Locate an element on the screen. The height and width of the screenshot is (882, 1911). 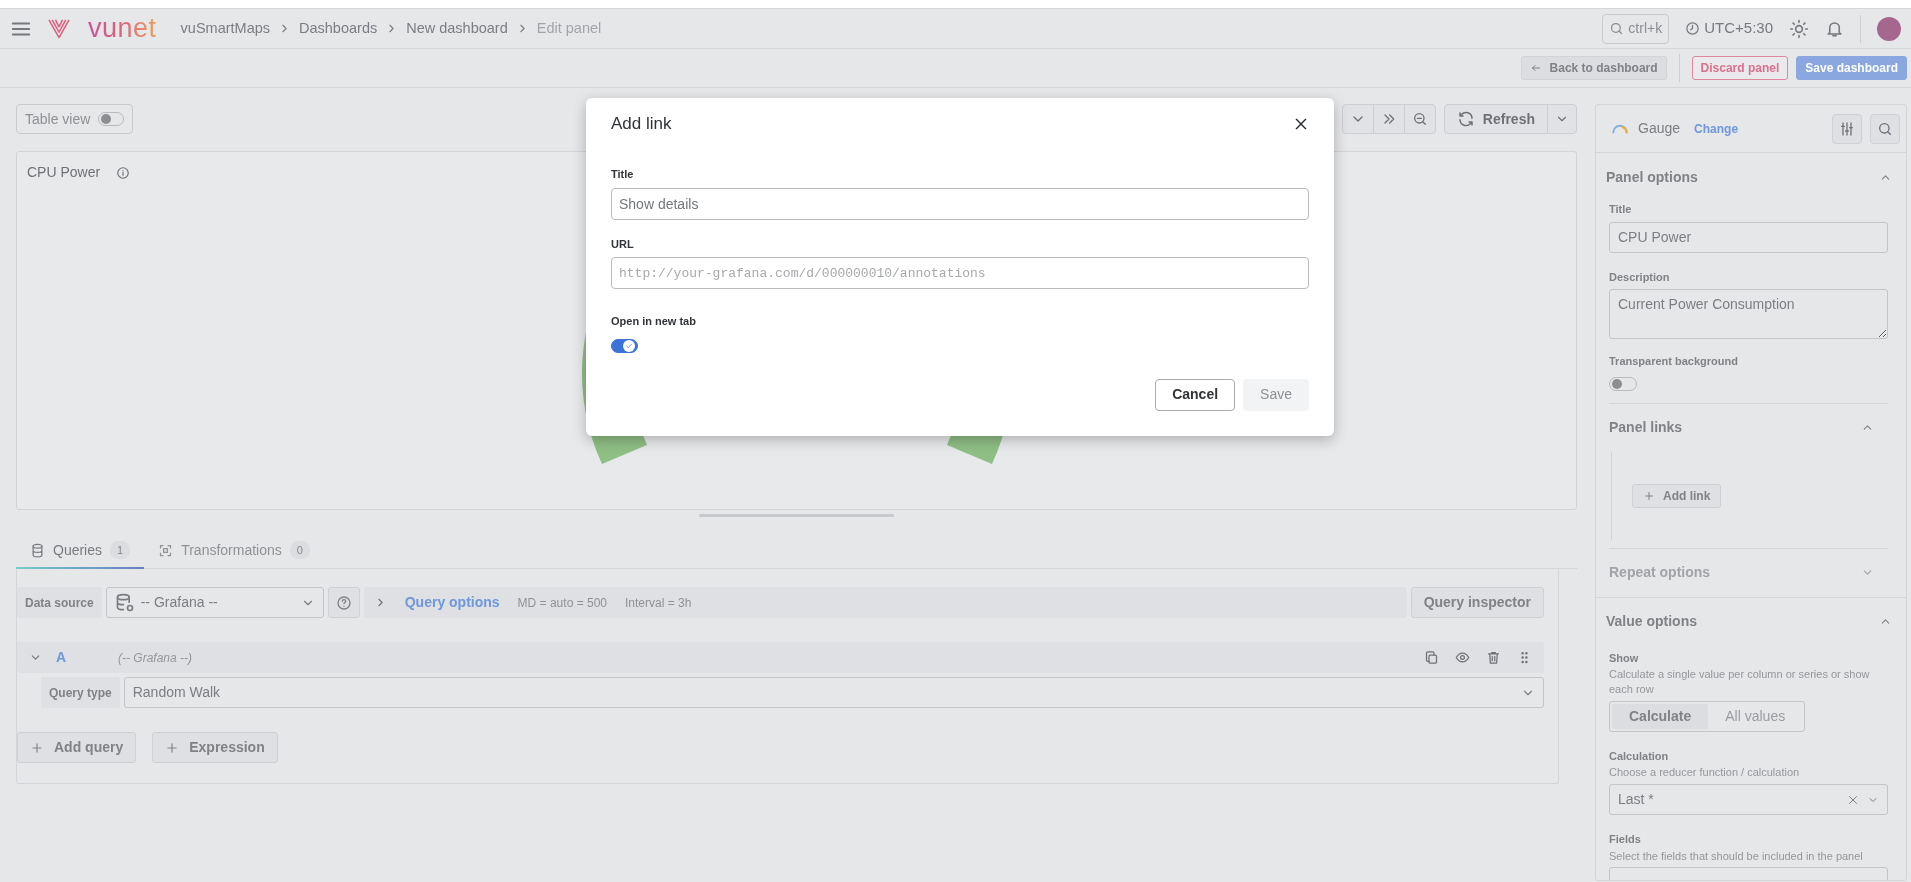
visualization-name: Gauge is located at coordinates (1659, 128).